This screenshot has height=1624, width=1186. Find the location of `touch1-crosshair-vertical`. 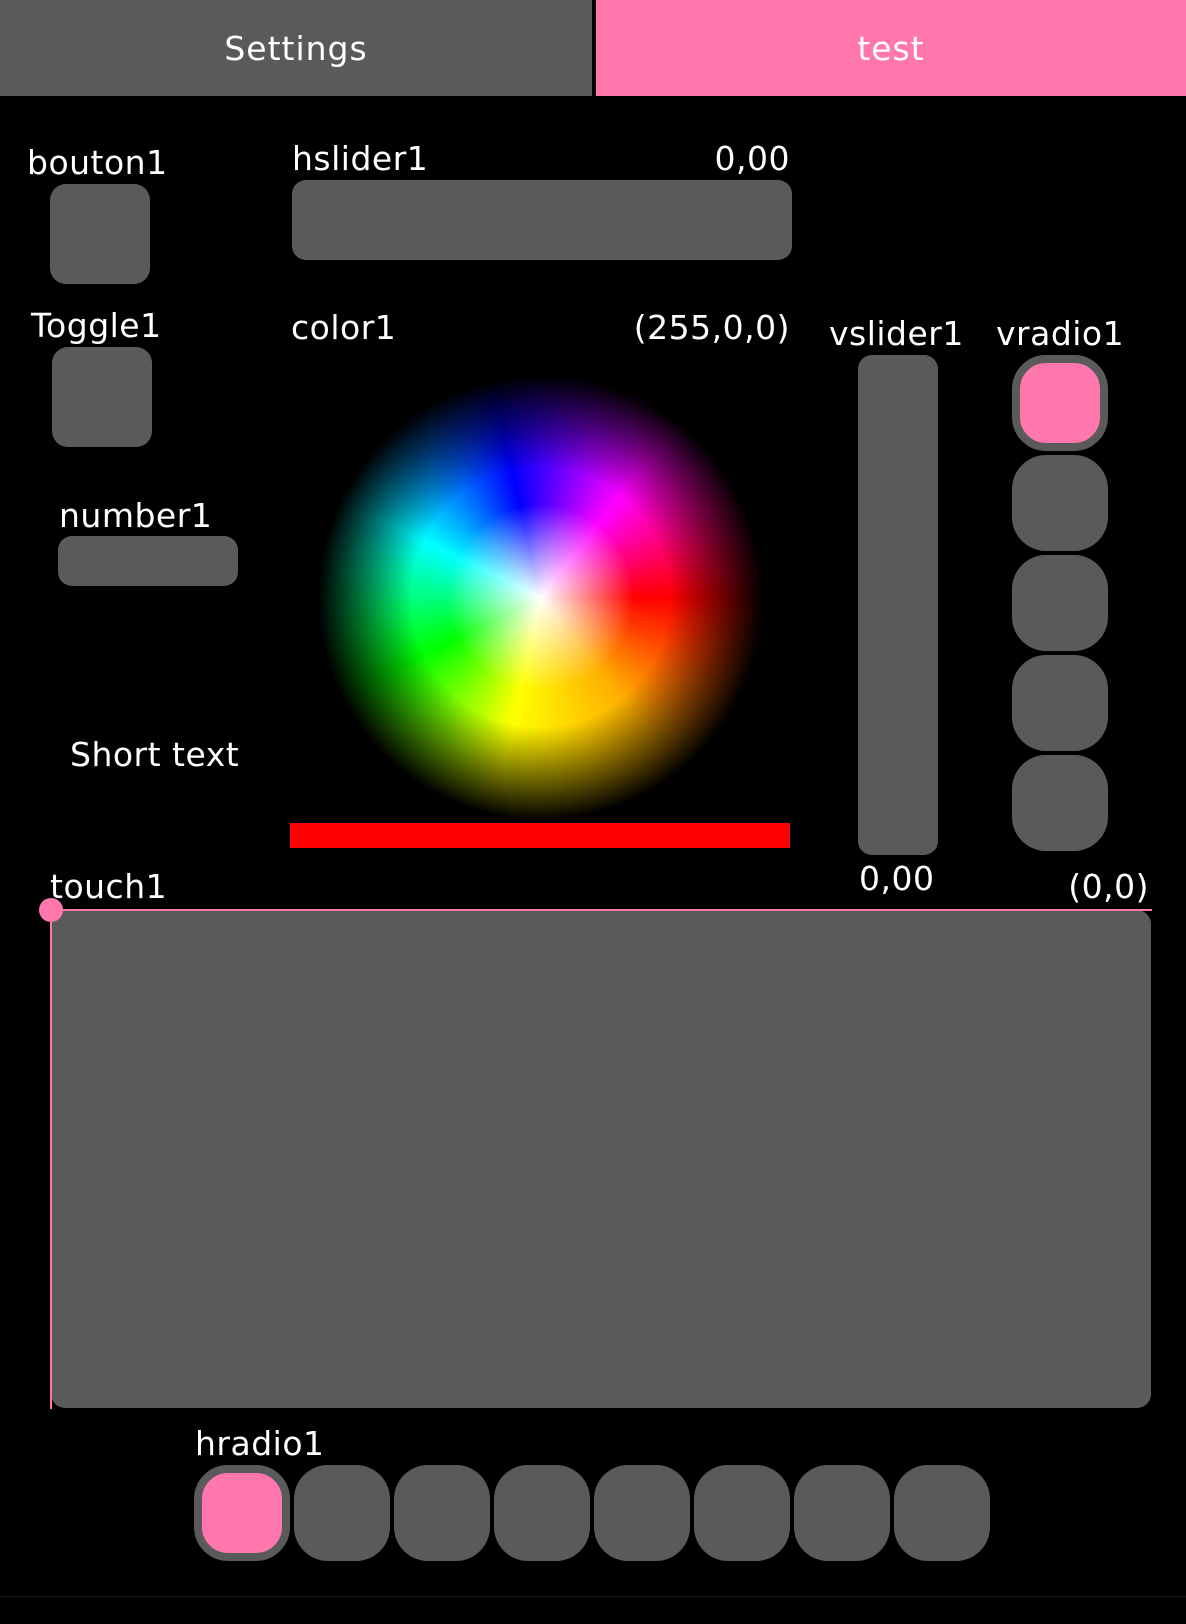

touch1-crosshair-vertical is located at coordinates (51, 1159).